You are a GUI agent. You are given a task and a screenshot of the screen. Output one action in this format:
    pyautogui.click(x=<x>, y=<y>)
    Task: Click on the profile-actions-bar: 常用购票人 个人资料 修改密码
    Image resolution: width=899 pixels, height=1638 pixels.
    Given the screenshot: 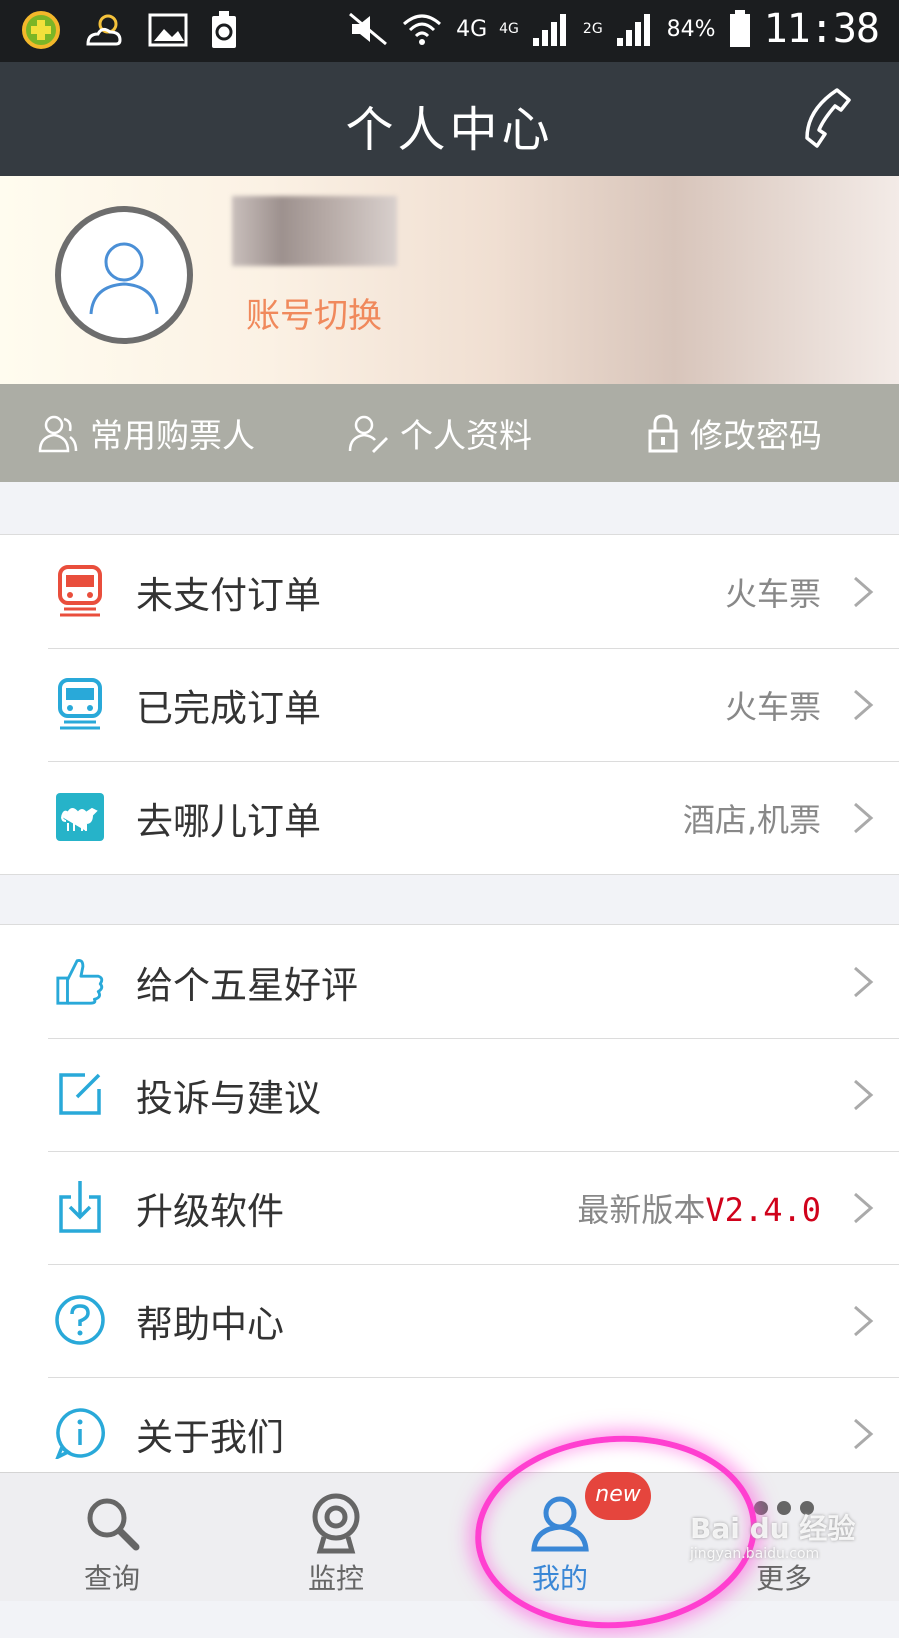 What is the action you would take?
    pyautogui.click(x=449, y=433)
    